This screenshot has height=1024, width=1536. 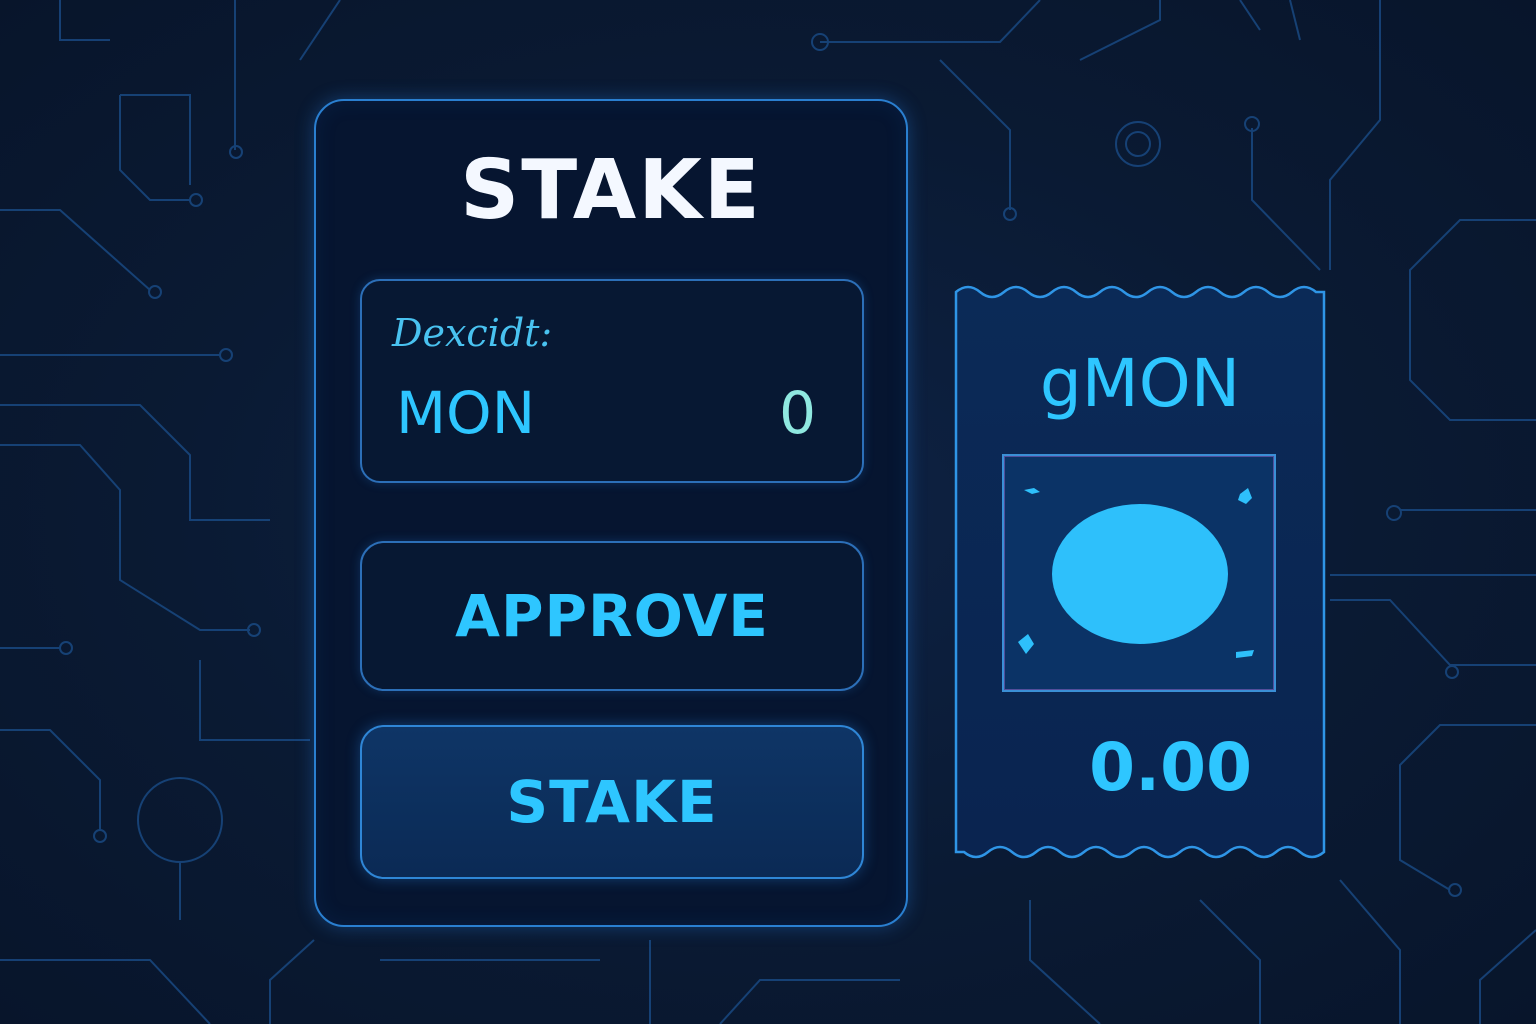 I want to click on receipt-amount: 0.00, so click(x=1170, y=767).